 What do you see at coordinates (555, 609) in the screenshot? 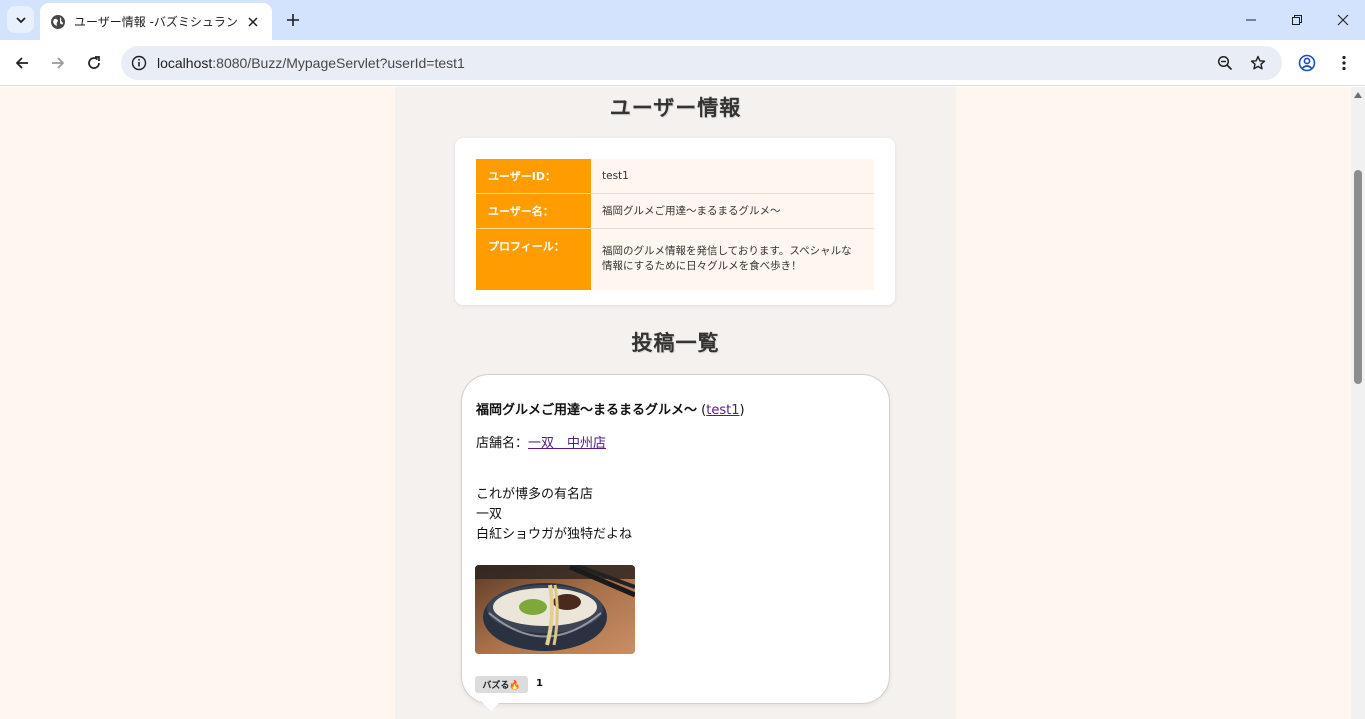
I see `ramen-photo` at bounding box center [555, 609].